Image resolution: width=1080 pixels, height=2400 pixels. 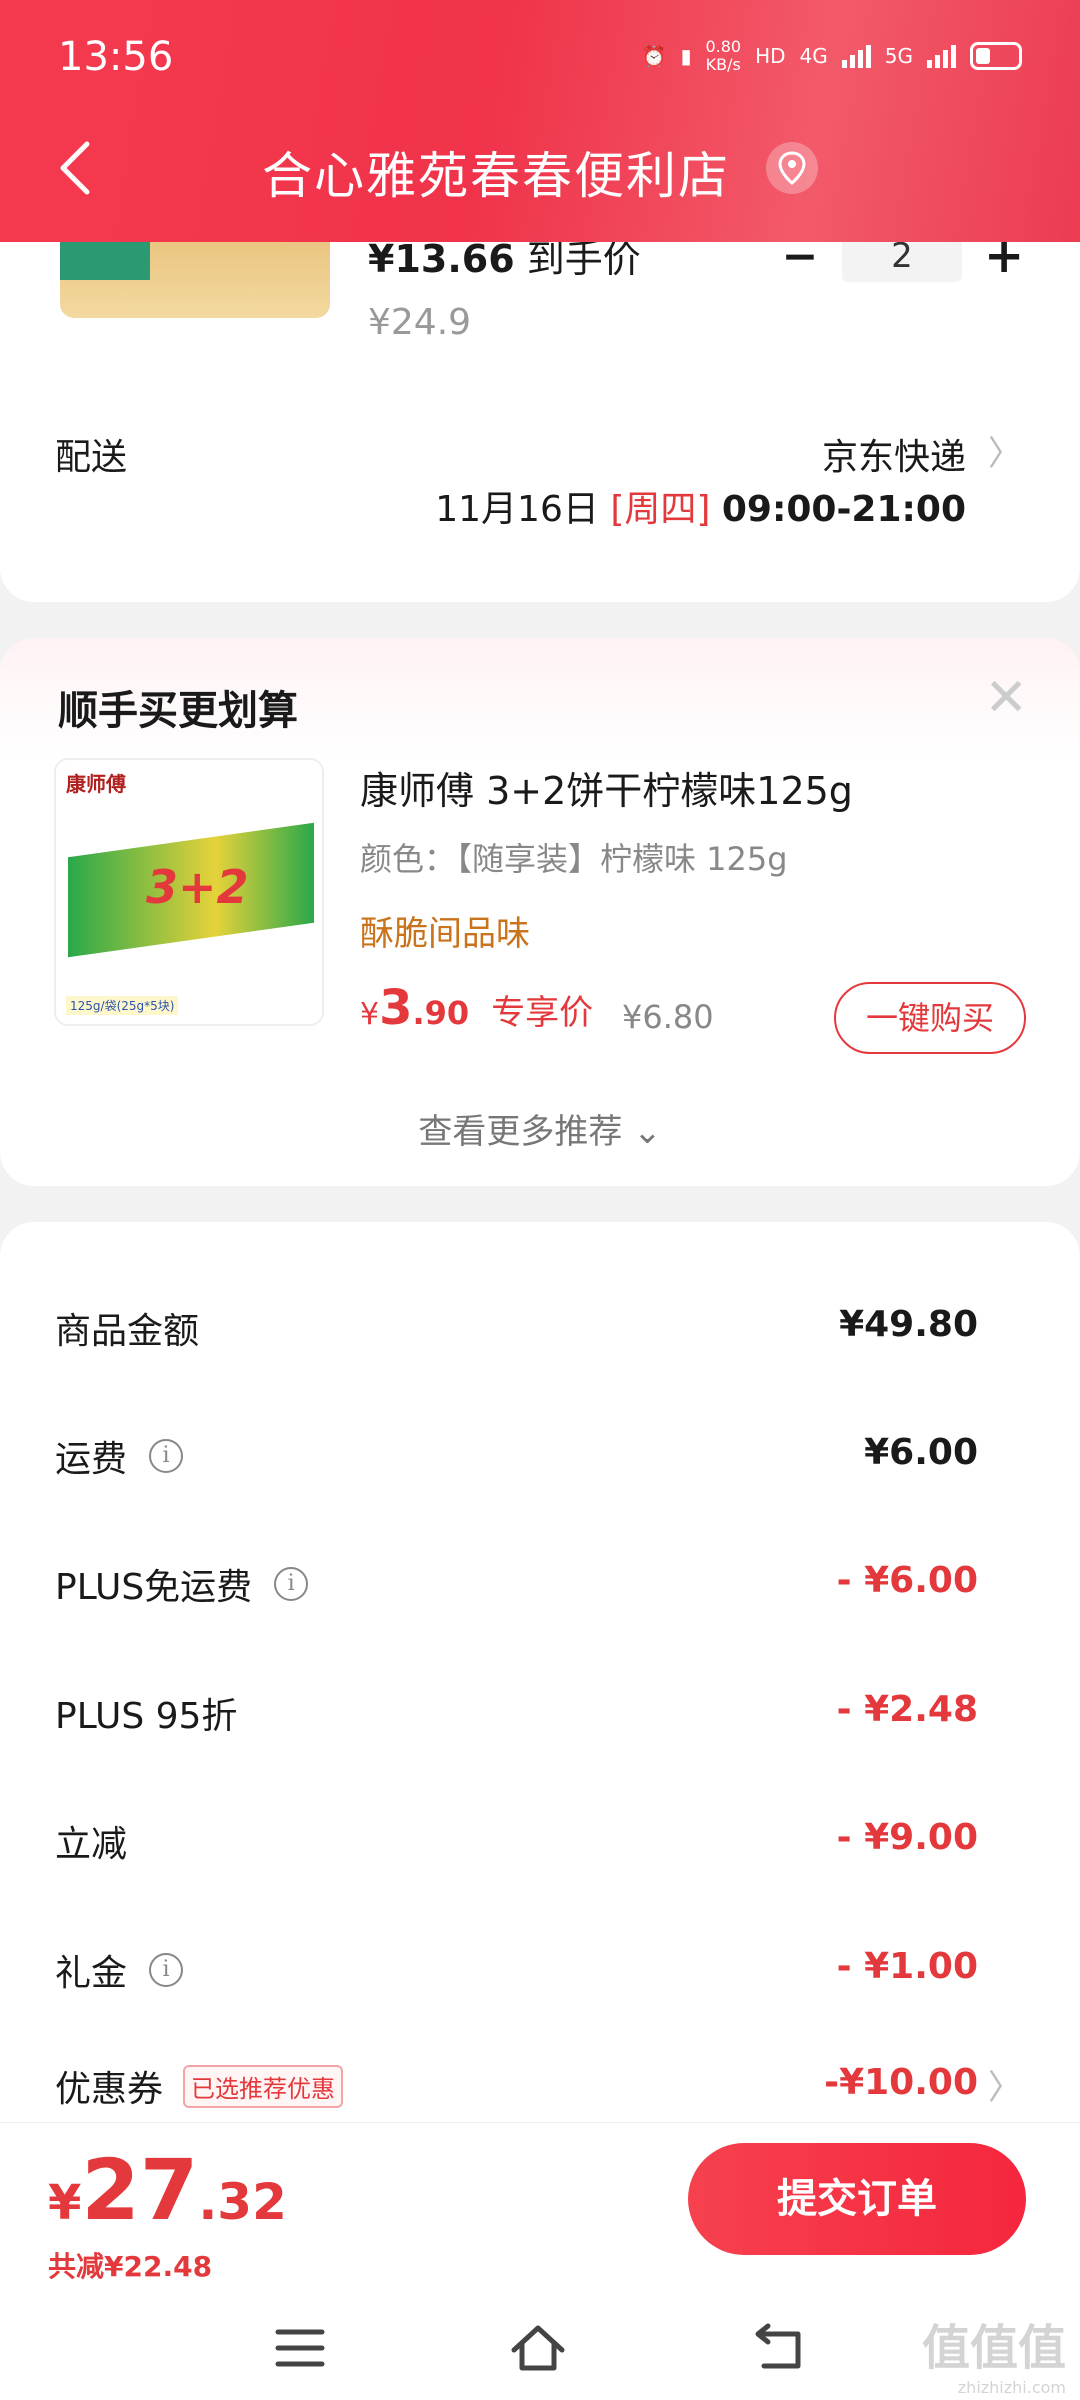 What do you see at coordinates (668, 1017) in the screenshot?
I see `recommend-original-price: ¥6.80` at bounding box center [668, 1017].